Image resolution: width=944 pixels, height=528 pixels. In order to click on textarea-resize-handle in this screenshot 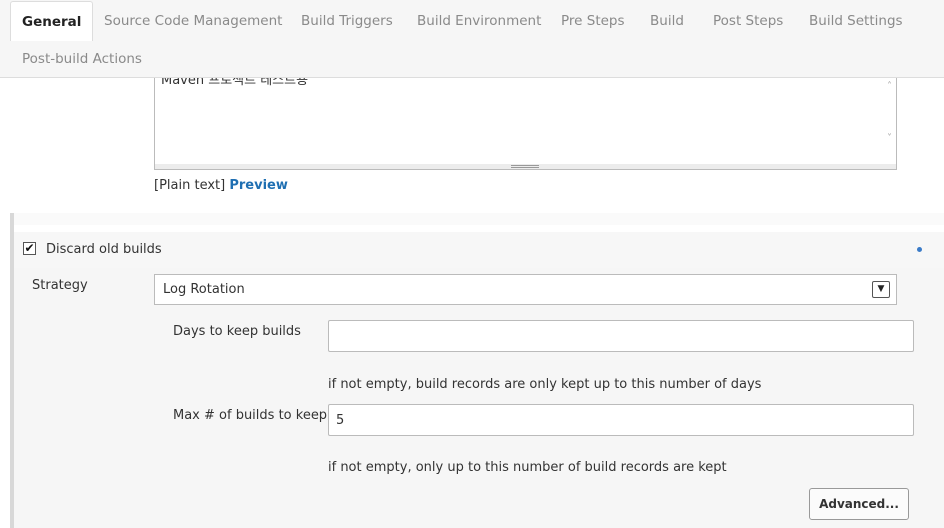, I will do `click(525, 167)`.